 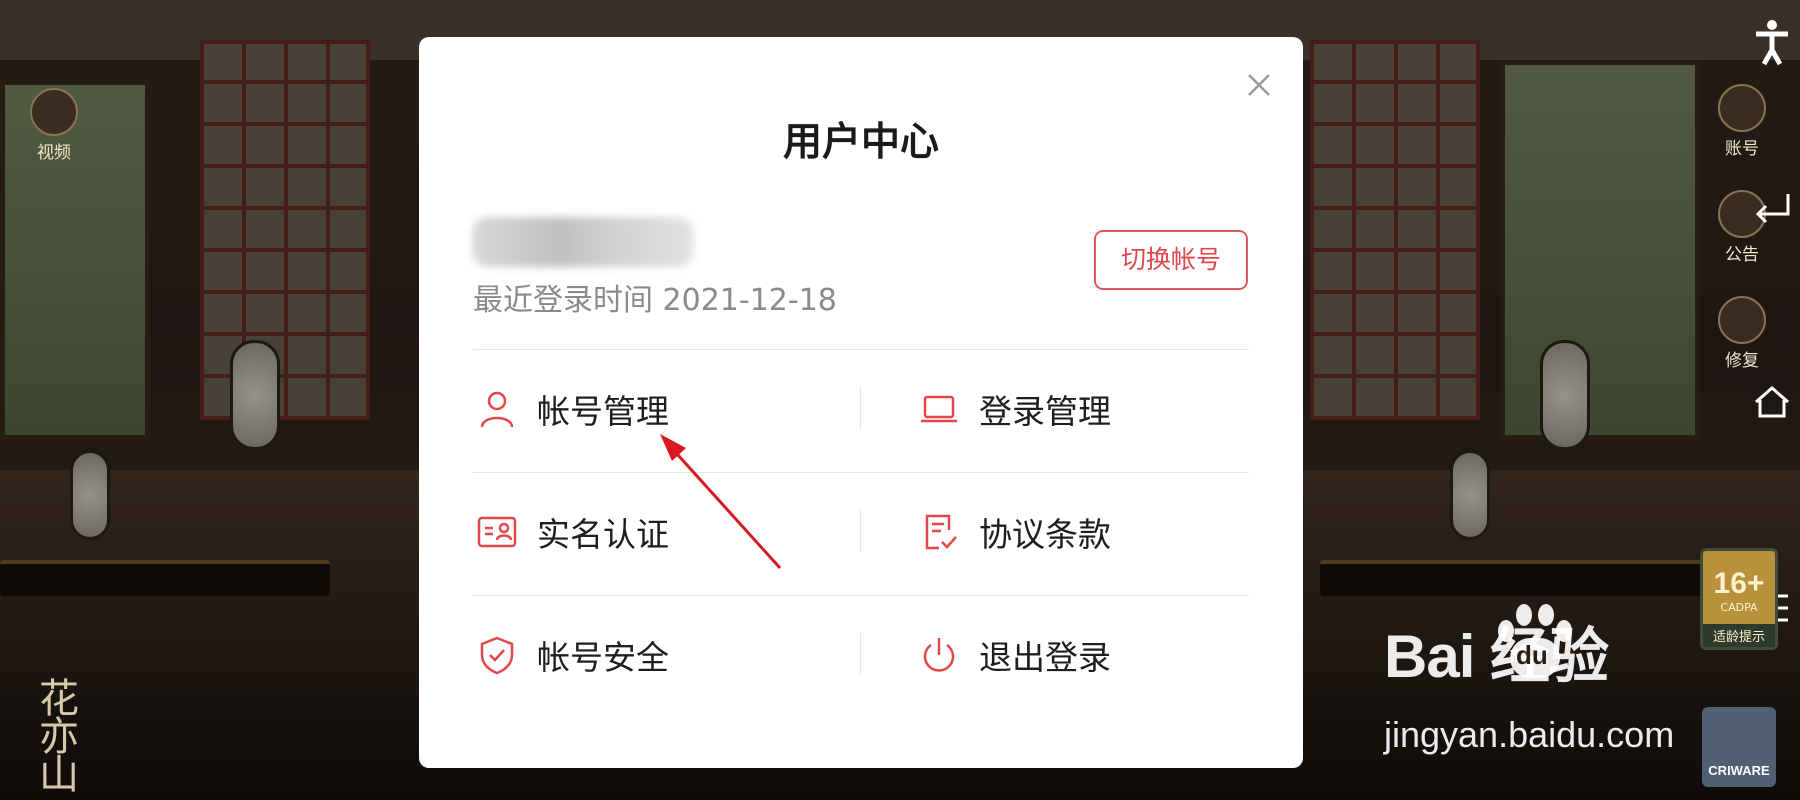 I want to click on repair-side-button: 修复, so click(x=1742, y=333).